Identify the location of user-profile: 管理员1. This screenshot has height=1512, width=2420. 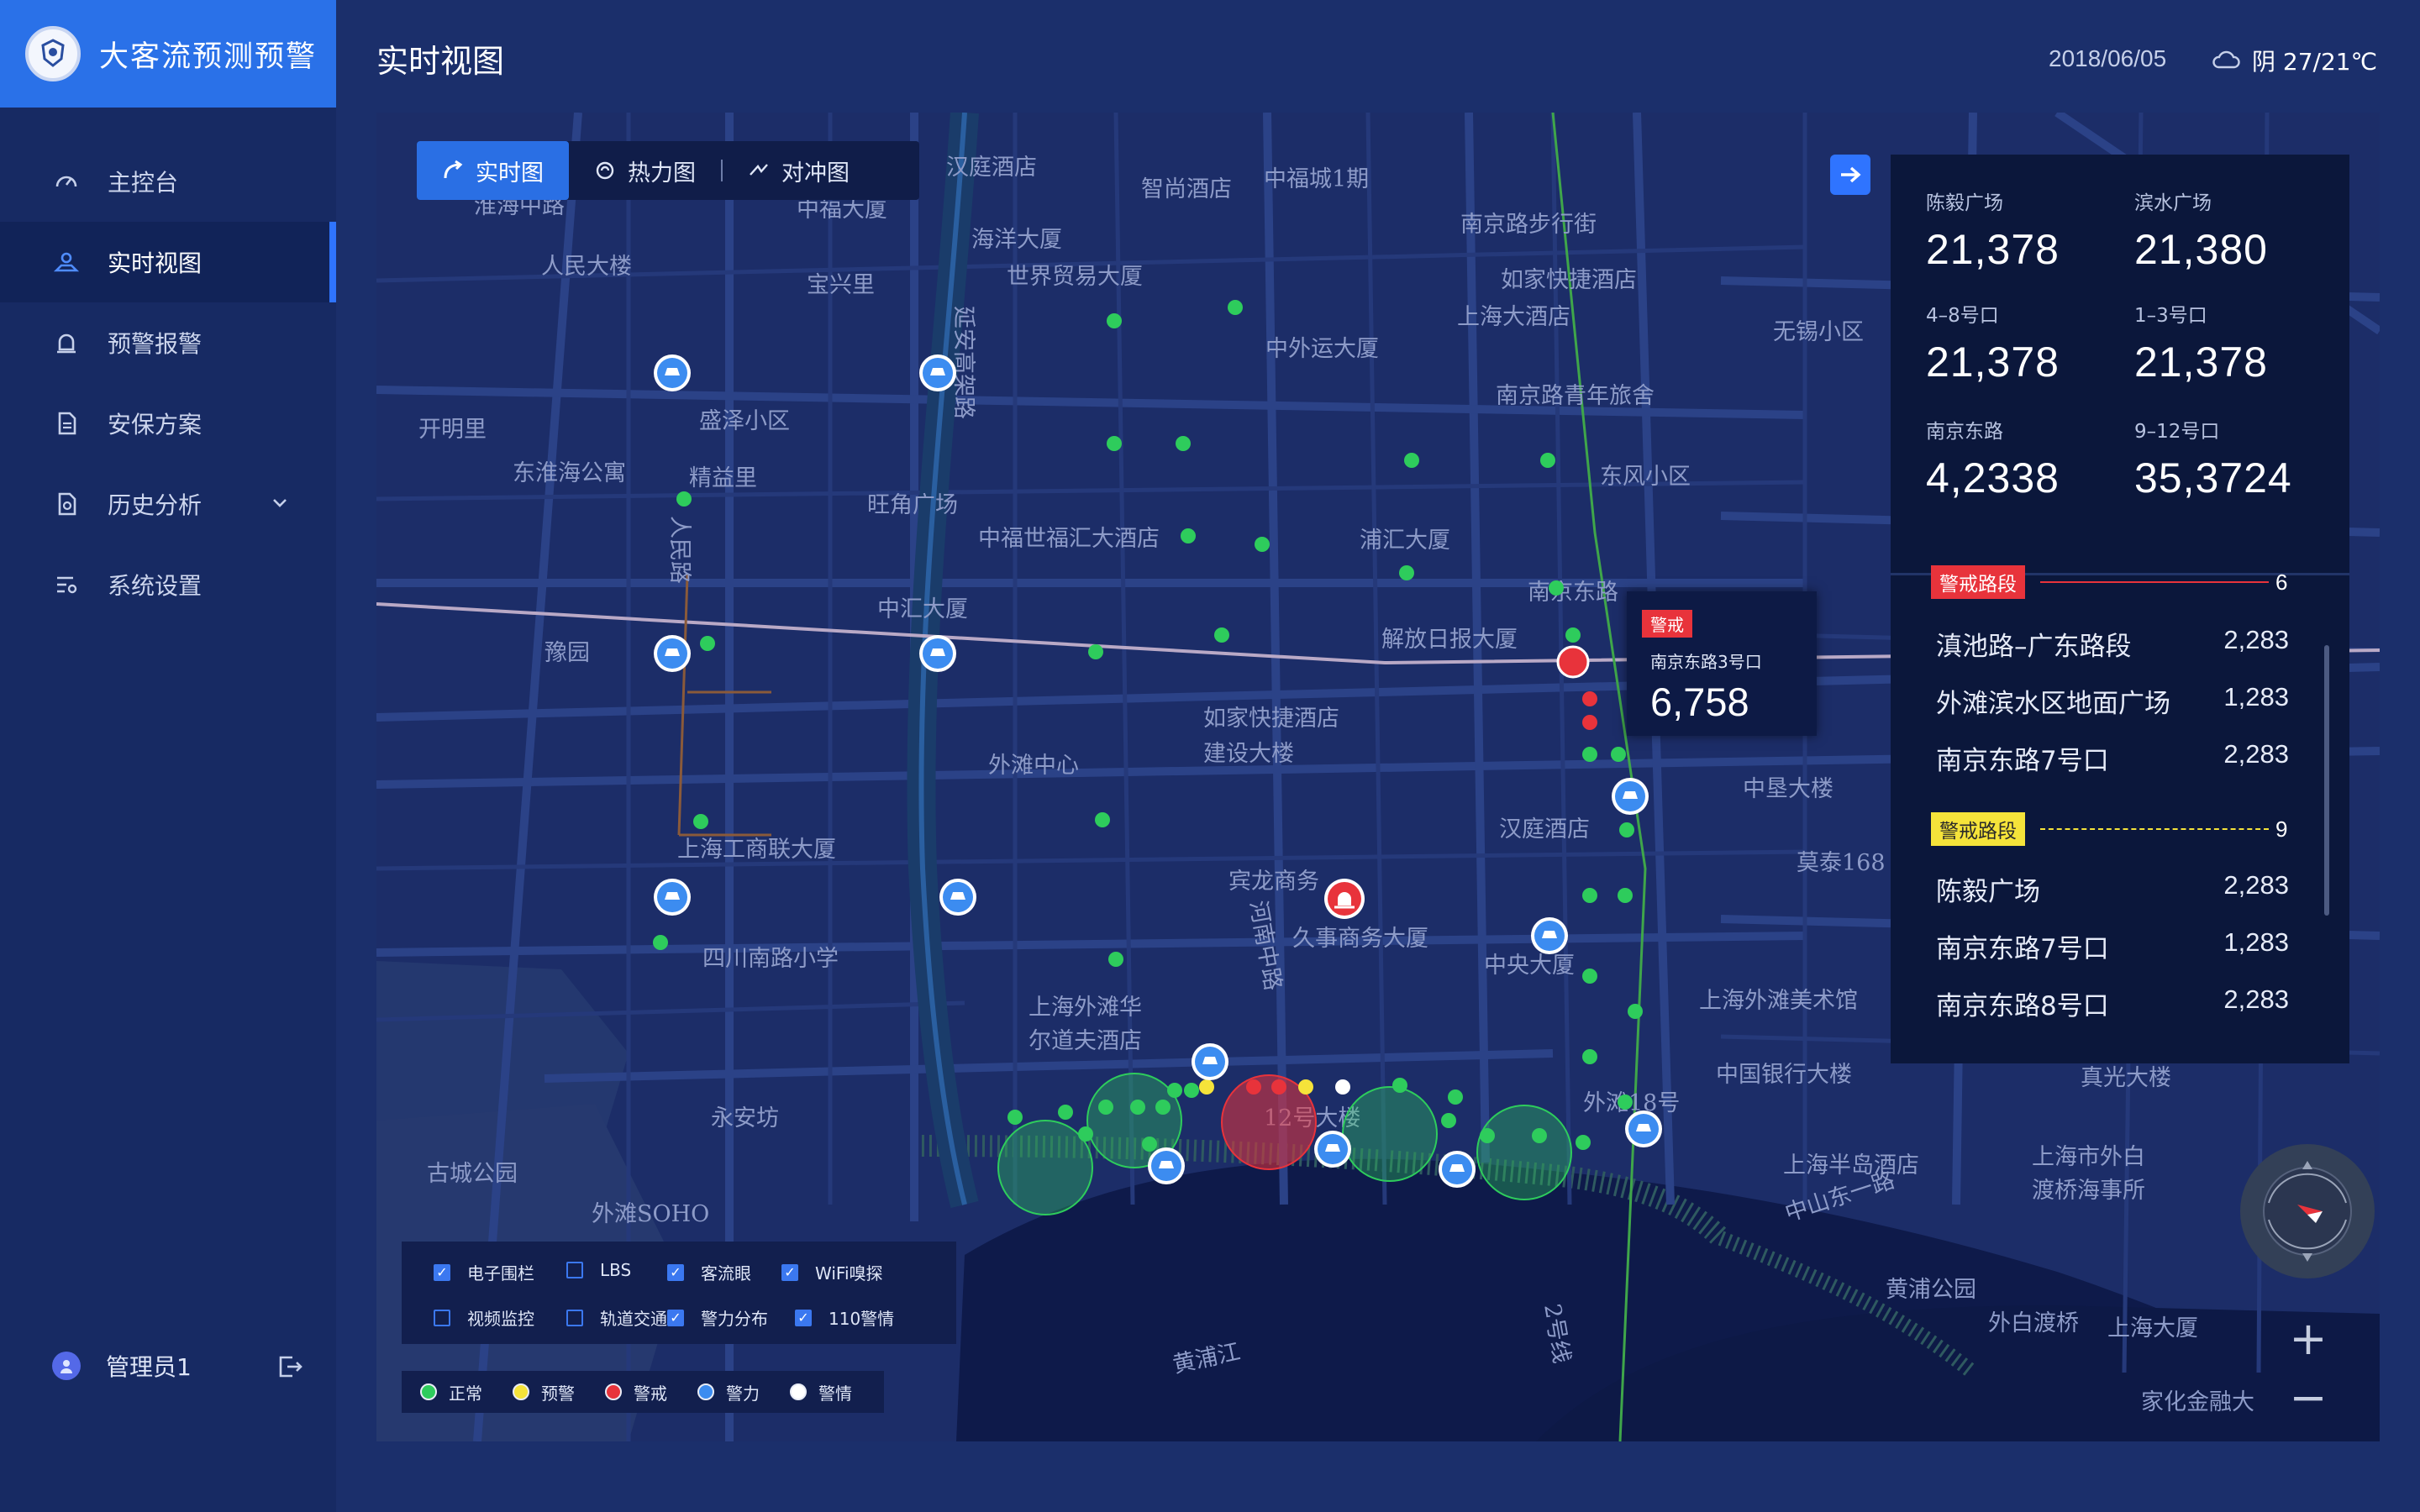
(178, 1365).